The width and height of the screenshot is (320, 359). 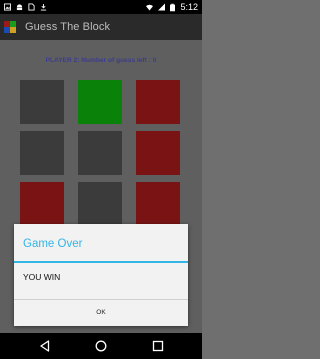 I want to click on battery-icon, so click(x=173, y=7).